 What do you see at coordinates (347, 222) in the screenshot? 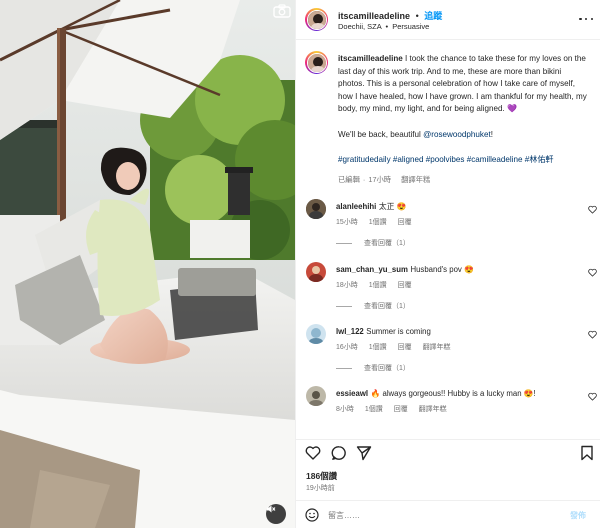
I see `comment-time: 15小時` at bounding box center [347, 222].